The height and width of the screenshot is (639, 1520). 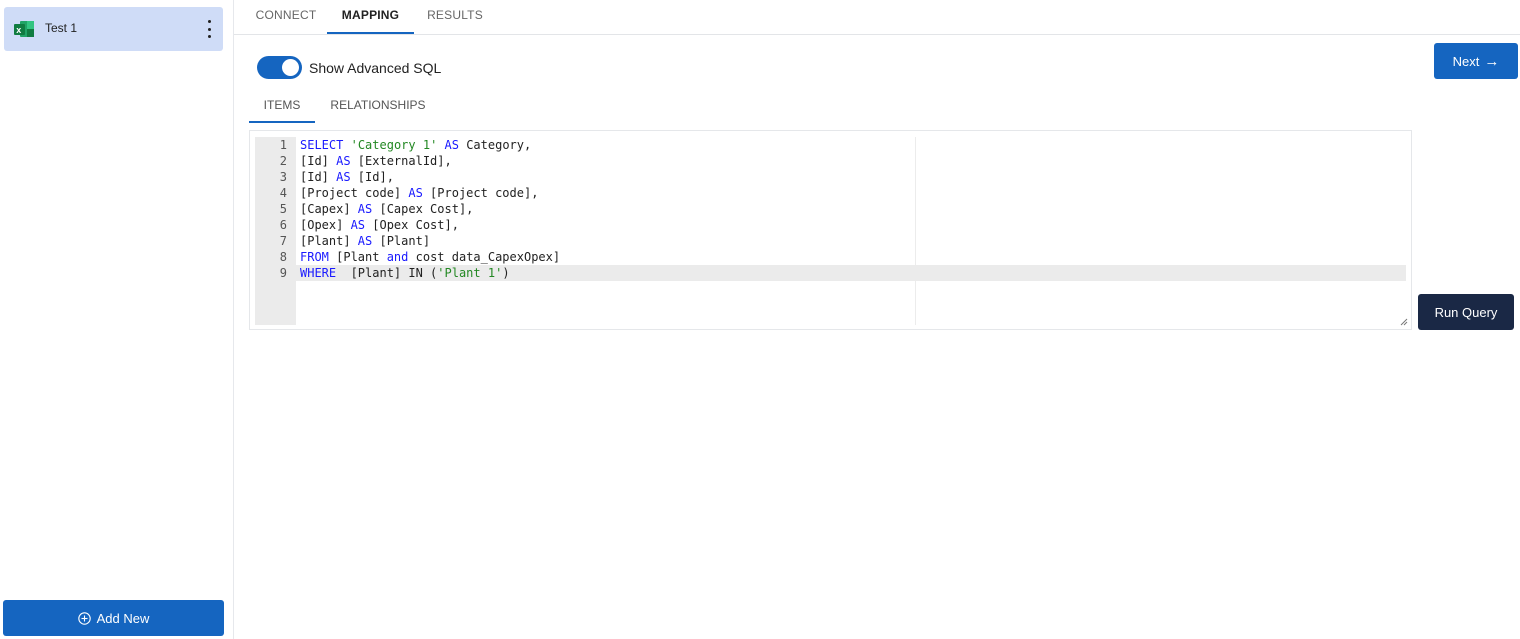 What do you see at coordinates (283, 273) in the screenshot?
I see `line-number: 9` at bounding box center [283, 273].